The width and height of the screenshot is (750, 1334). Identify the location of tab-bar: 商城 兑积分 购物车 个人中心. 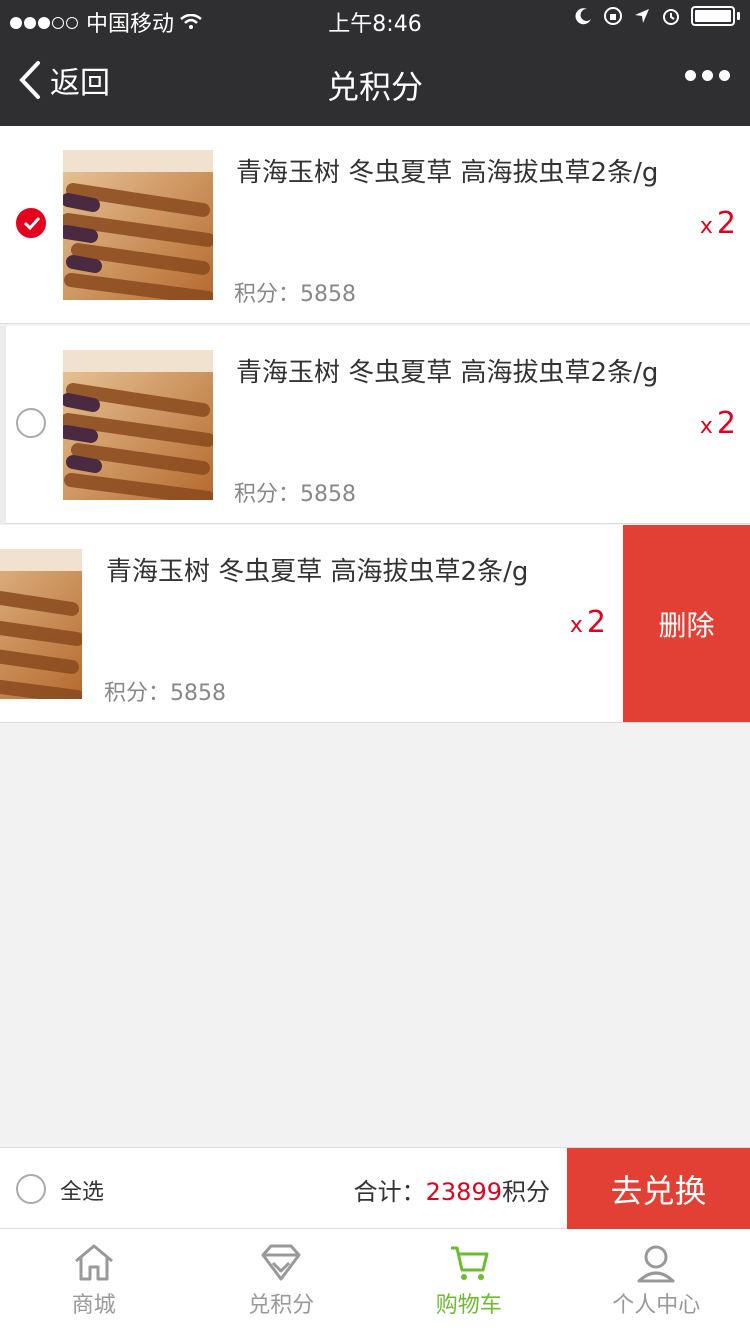
(375, 1281).